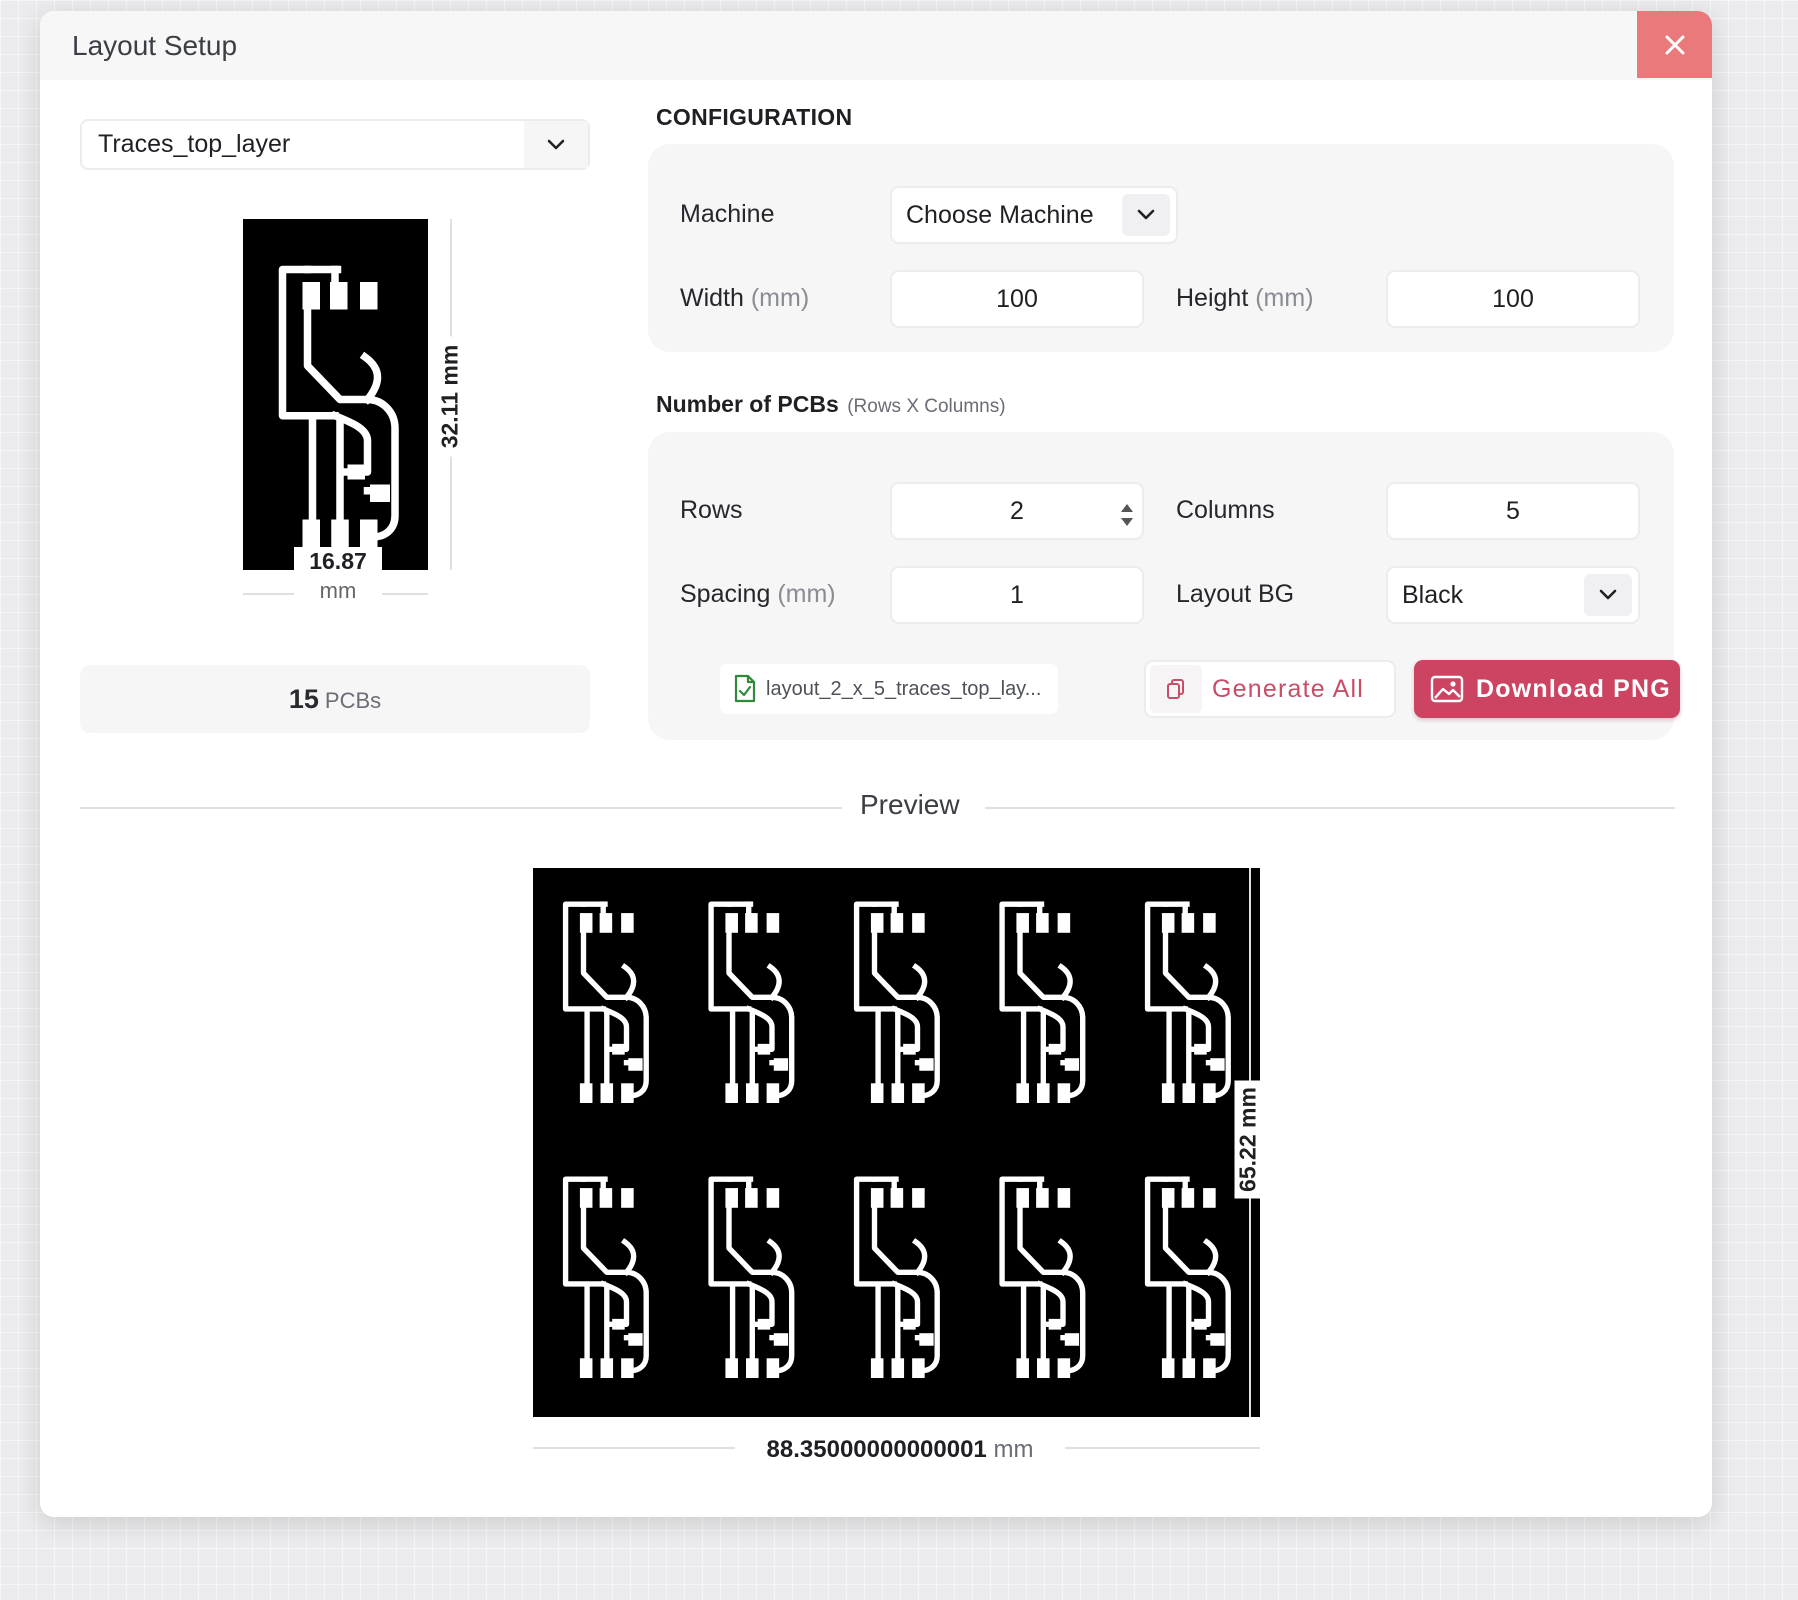 The image size is (1798, 1600). I want to click on layout-bg-select: Black, so click(1513, 595).